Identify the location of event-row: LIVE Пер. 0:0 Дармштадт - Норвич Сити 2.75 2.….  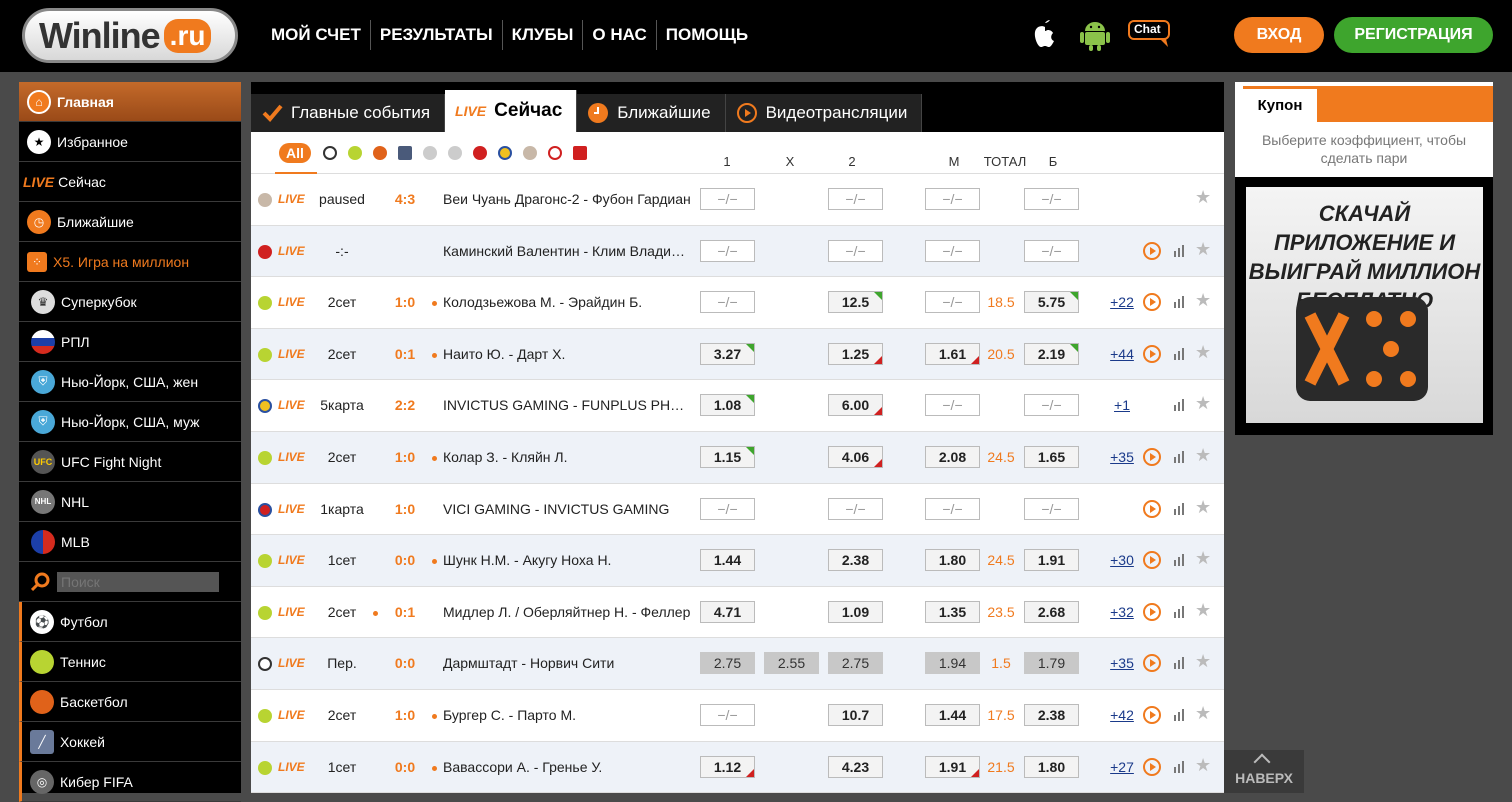
(737, 664).